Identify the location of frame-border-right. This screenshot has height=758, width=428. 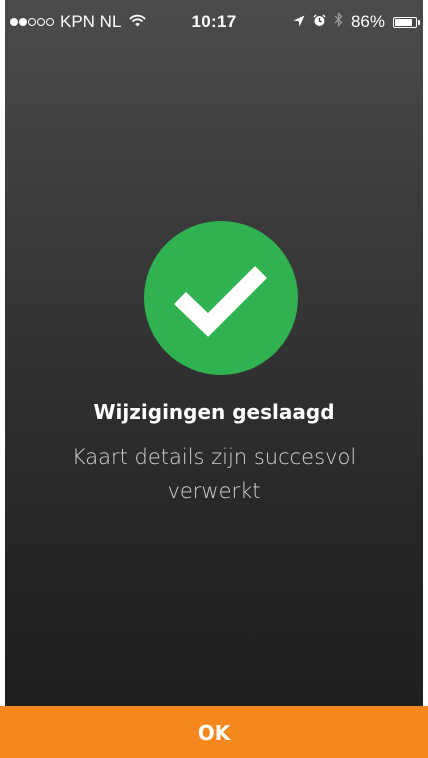
(425, 379).